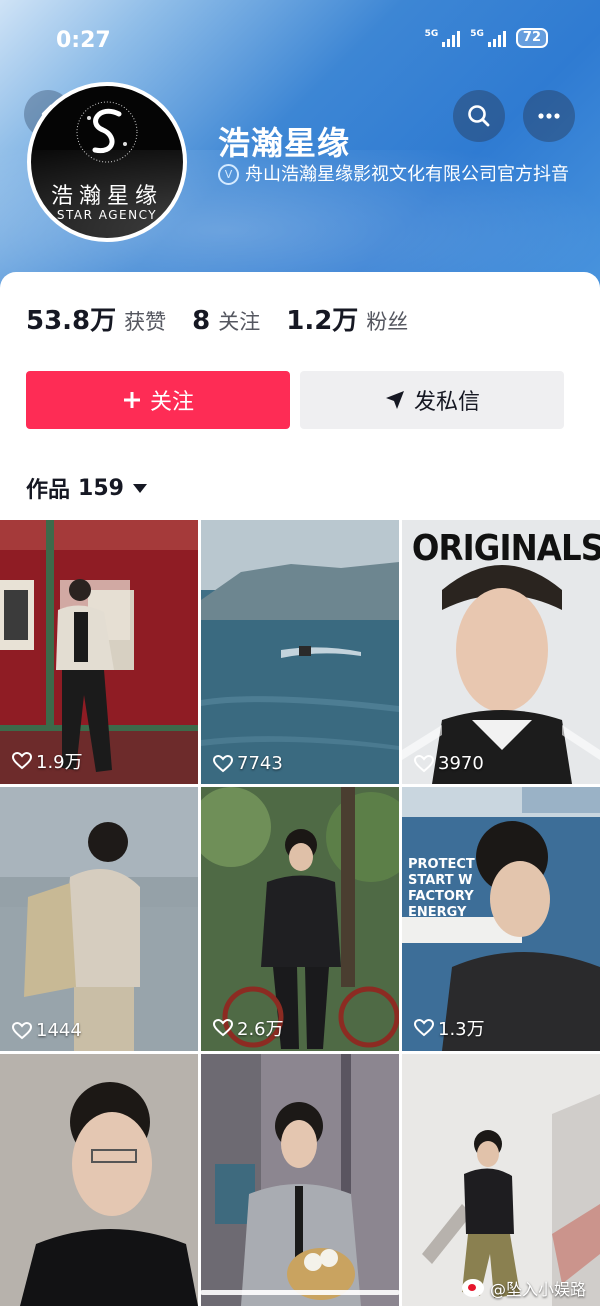 The image size is (600, 1306). What do you see at coordinates (83, 40) in the screenshot?
I see `status-time: 0:27` at bounding box center [83, 40].